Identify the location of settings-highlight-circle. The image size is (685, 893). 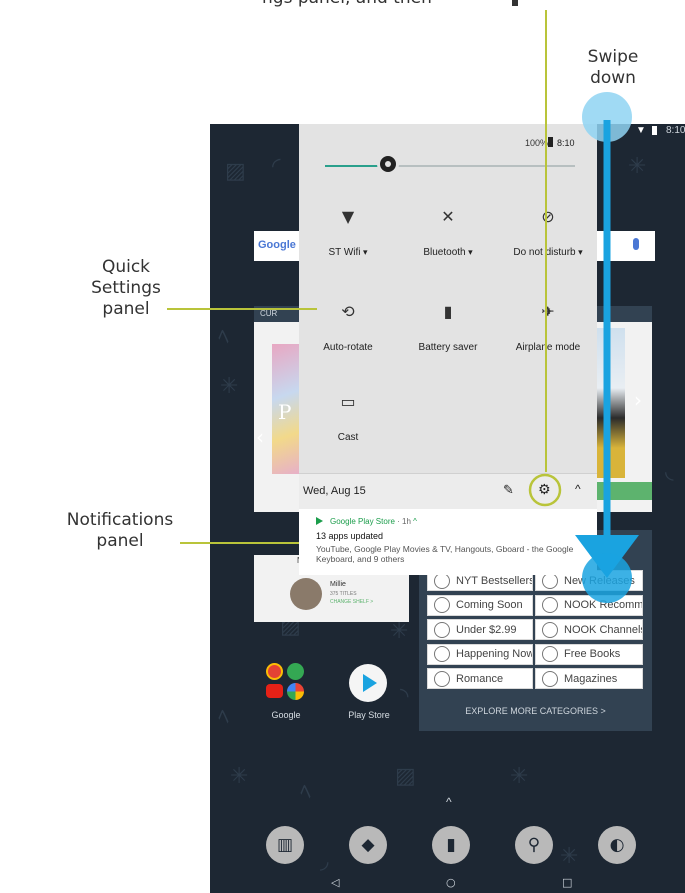
(545, 490).